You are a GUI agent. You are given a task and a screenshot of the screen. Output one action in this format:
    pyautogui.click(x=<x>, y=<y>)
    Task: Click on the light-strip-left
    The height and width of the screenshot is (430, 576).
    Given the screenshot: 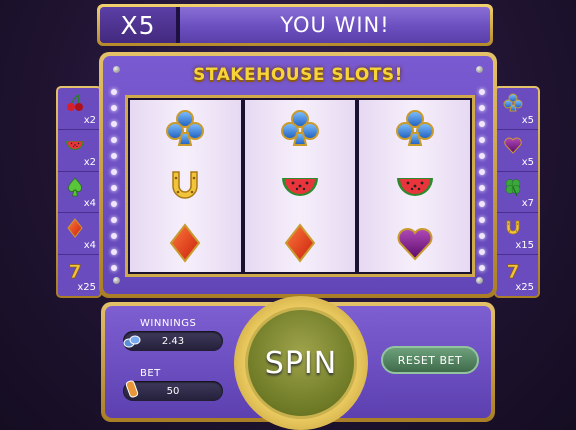 What is the action you would take?
    pyautogui.click(x=114, y=185)
    